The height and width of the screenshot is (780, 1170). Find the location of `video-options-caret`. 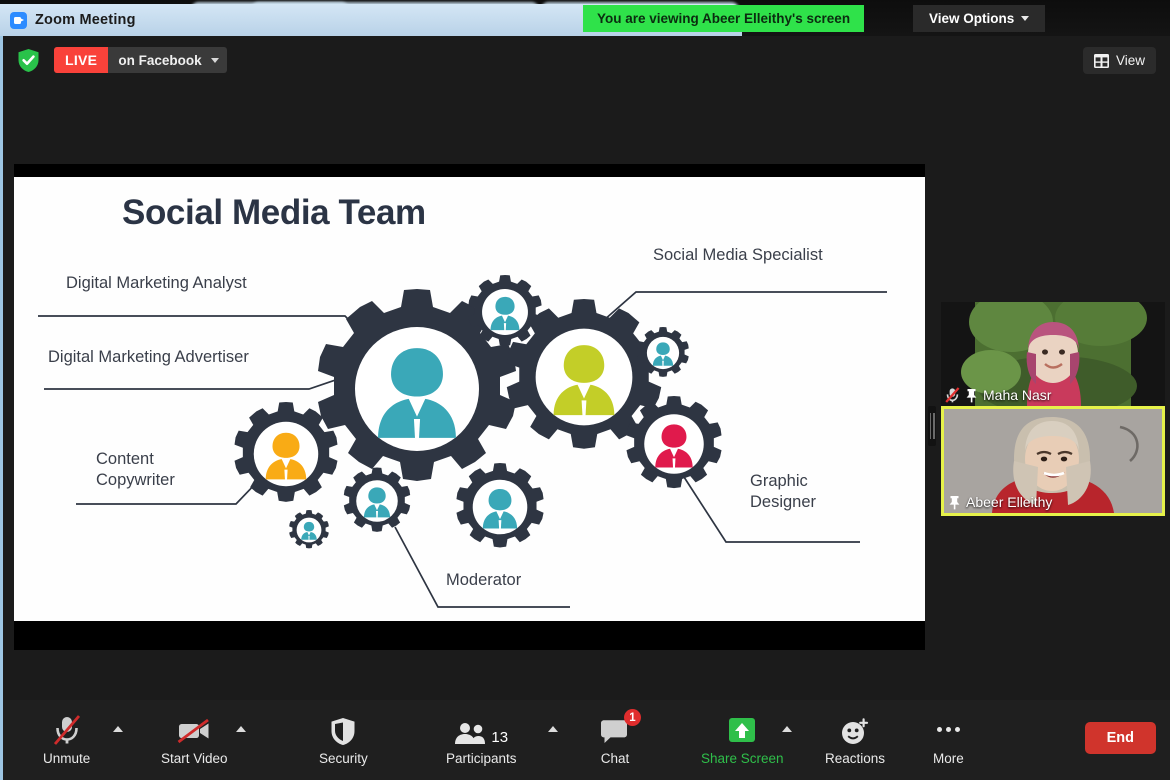

video-options-caret is located at coordinates (241, 729).